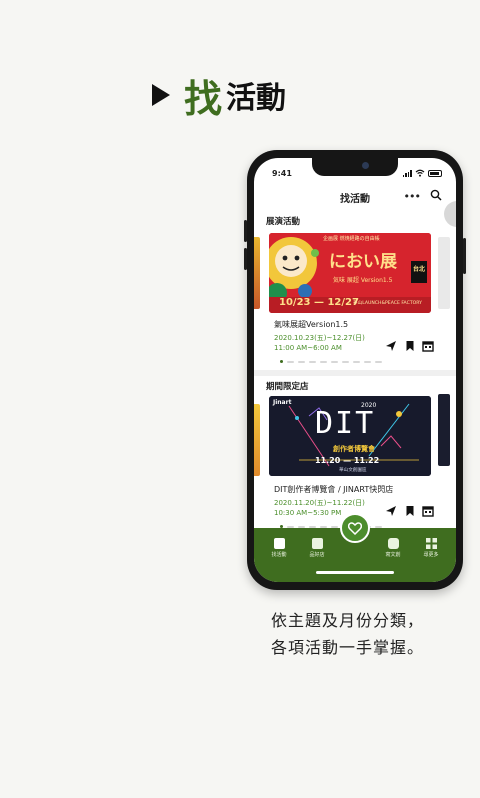  I want to click on shop-icon, so click(317, 543).